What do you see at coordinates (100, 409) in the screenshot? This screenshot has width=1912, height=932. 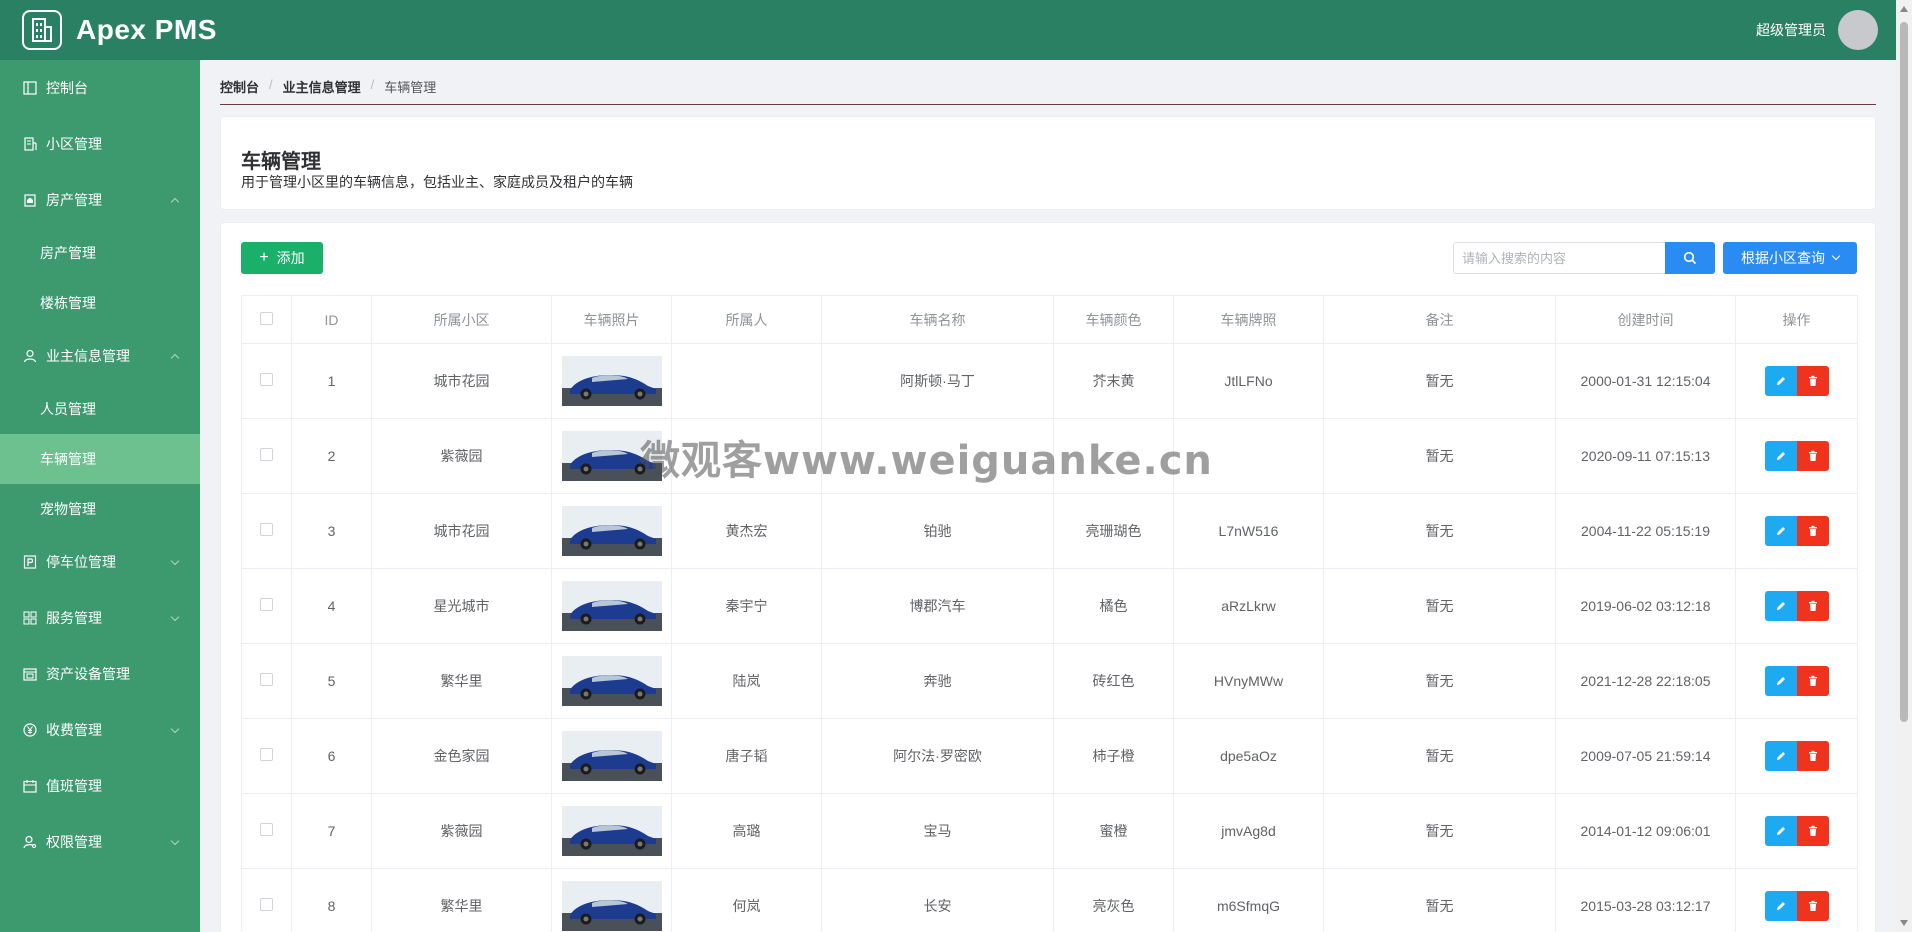 I see `sidebar-subitem-person: 人员管理` at bounding box center [100, 409].